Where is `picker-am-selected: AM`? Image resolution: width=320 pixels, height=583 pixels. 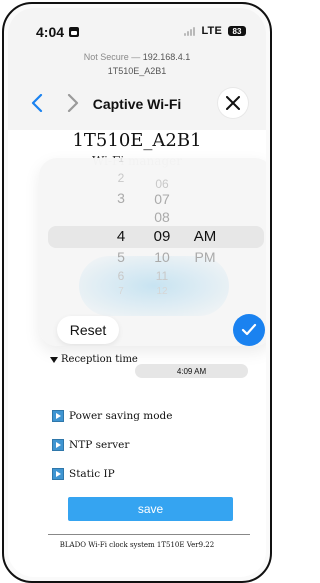 picker-am-selected: AM is located at coordinates (205, 236).